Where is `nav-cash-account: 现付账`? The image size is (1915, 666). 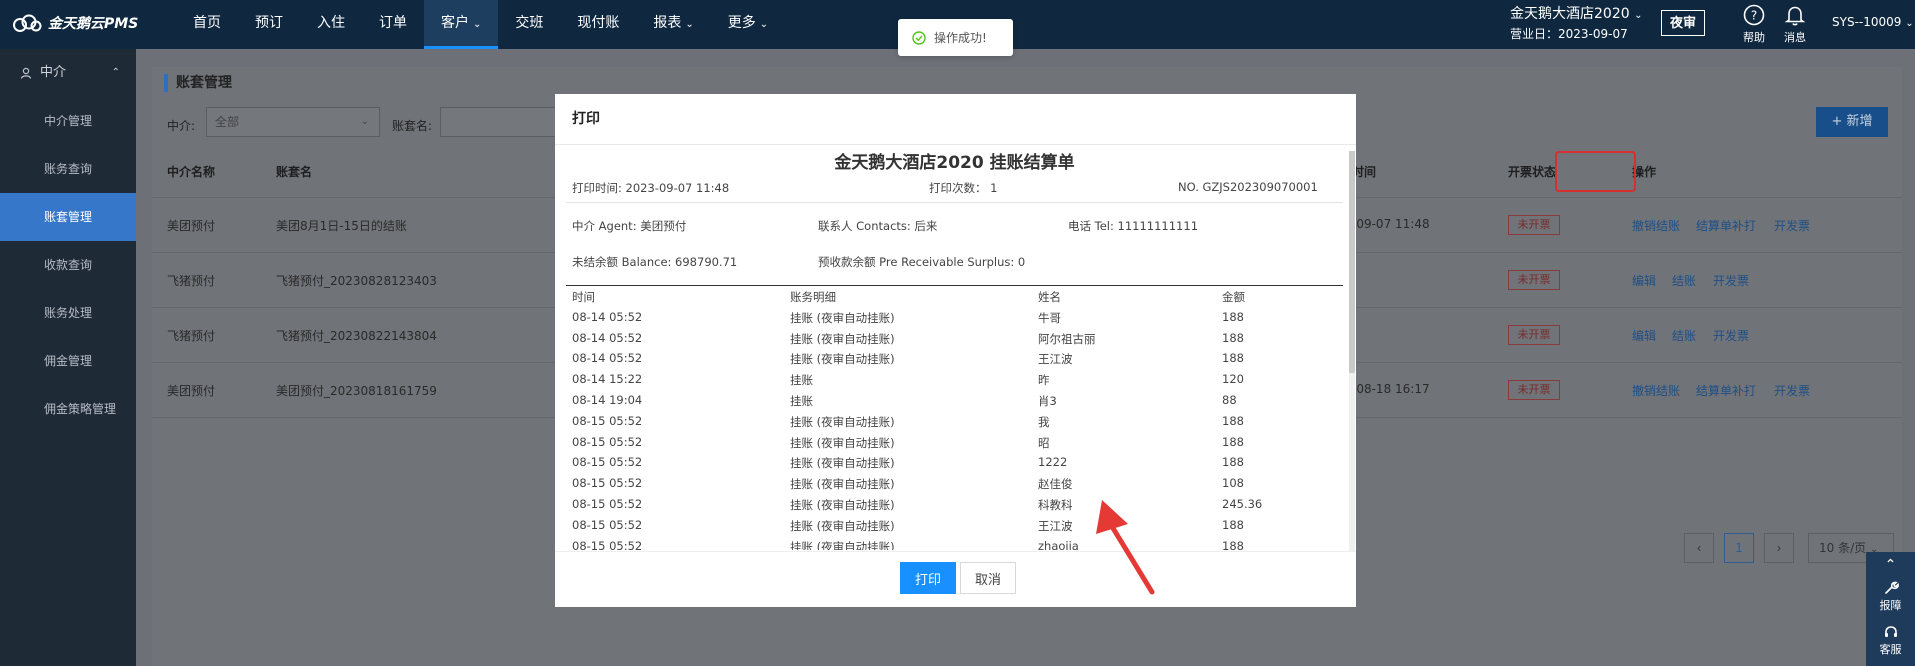
nav-cash-account: 现付账 is located at coordinates (598, 24).